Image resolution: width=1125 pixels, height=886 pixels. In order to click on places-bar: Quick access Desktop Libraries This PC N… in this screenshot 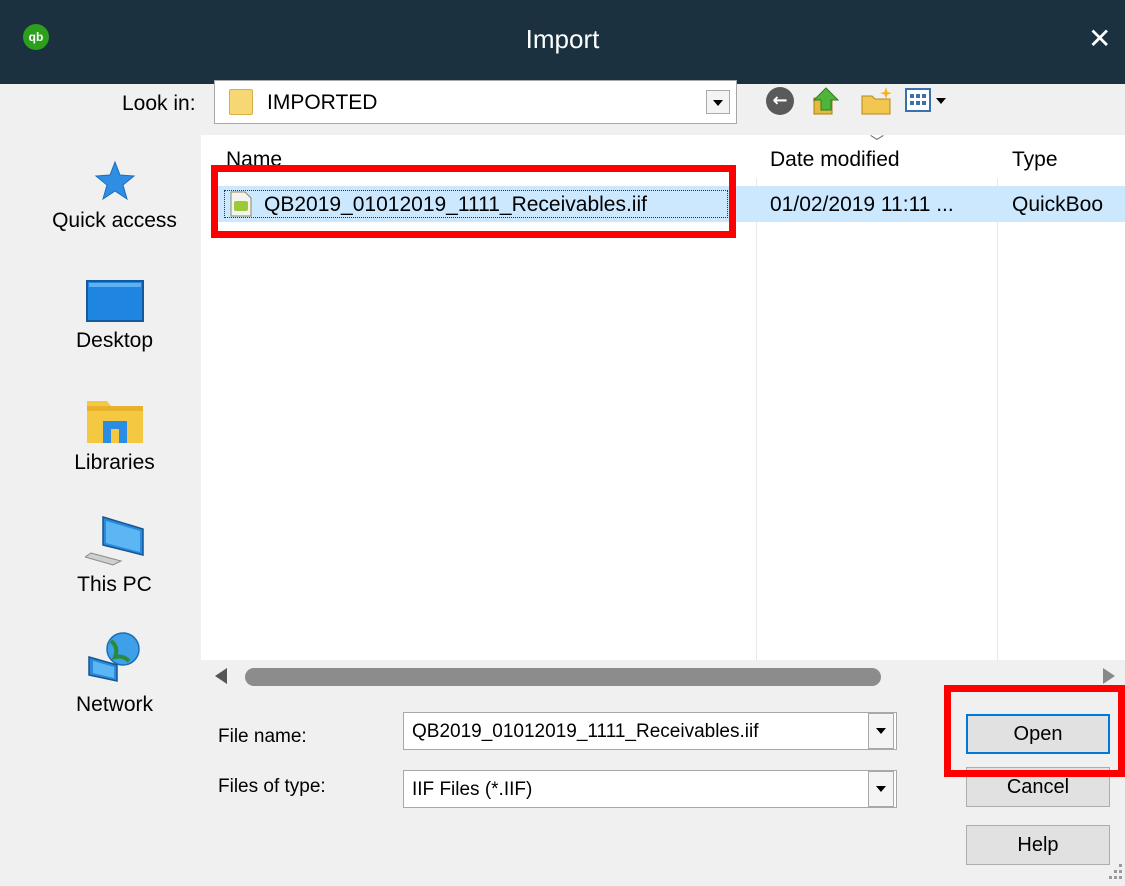, I will do `click(114, 497)`.